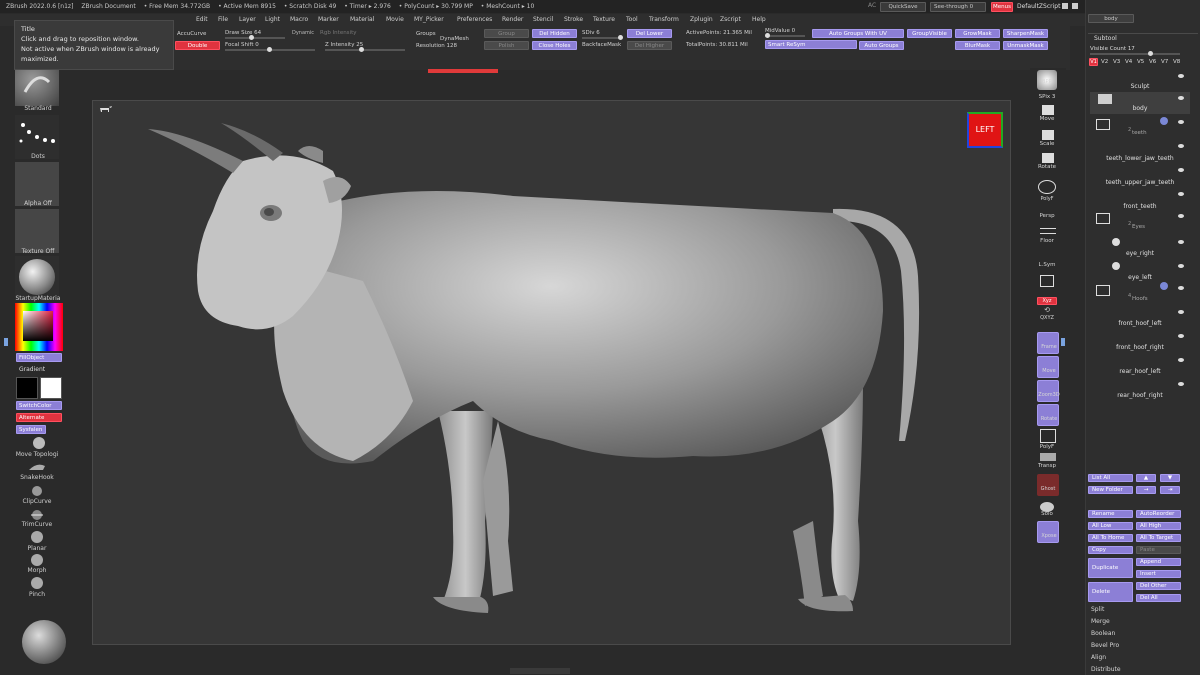 This screenshot has width=1200, height=675. Describe the element at coordinates (37, 231) in the screenshot. I see `texture-thumbnail` at that location.